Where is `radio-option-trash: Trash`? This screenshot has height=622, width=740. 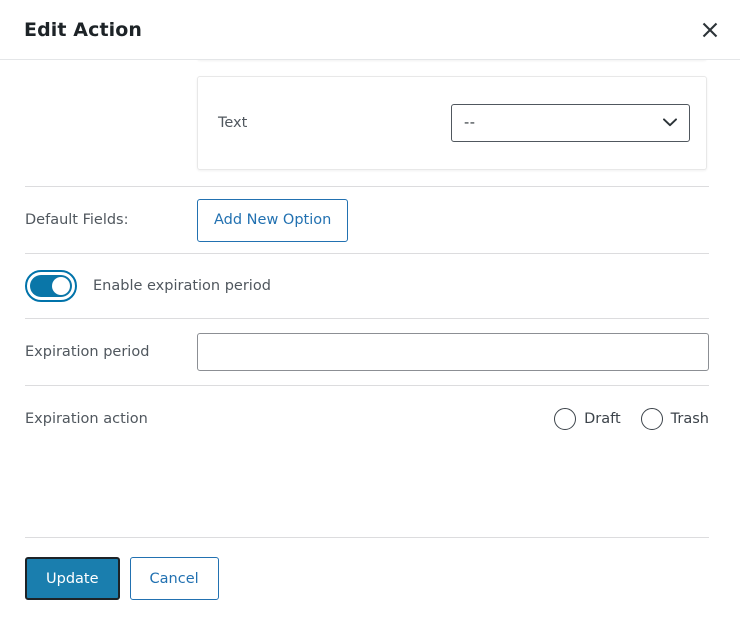 radio-option-trash: Trash is located at coordinates (674, 419).